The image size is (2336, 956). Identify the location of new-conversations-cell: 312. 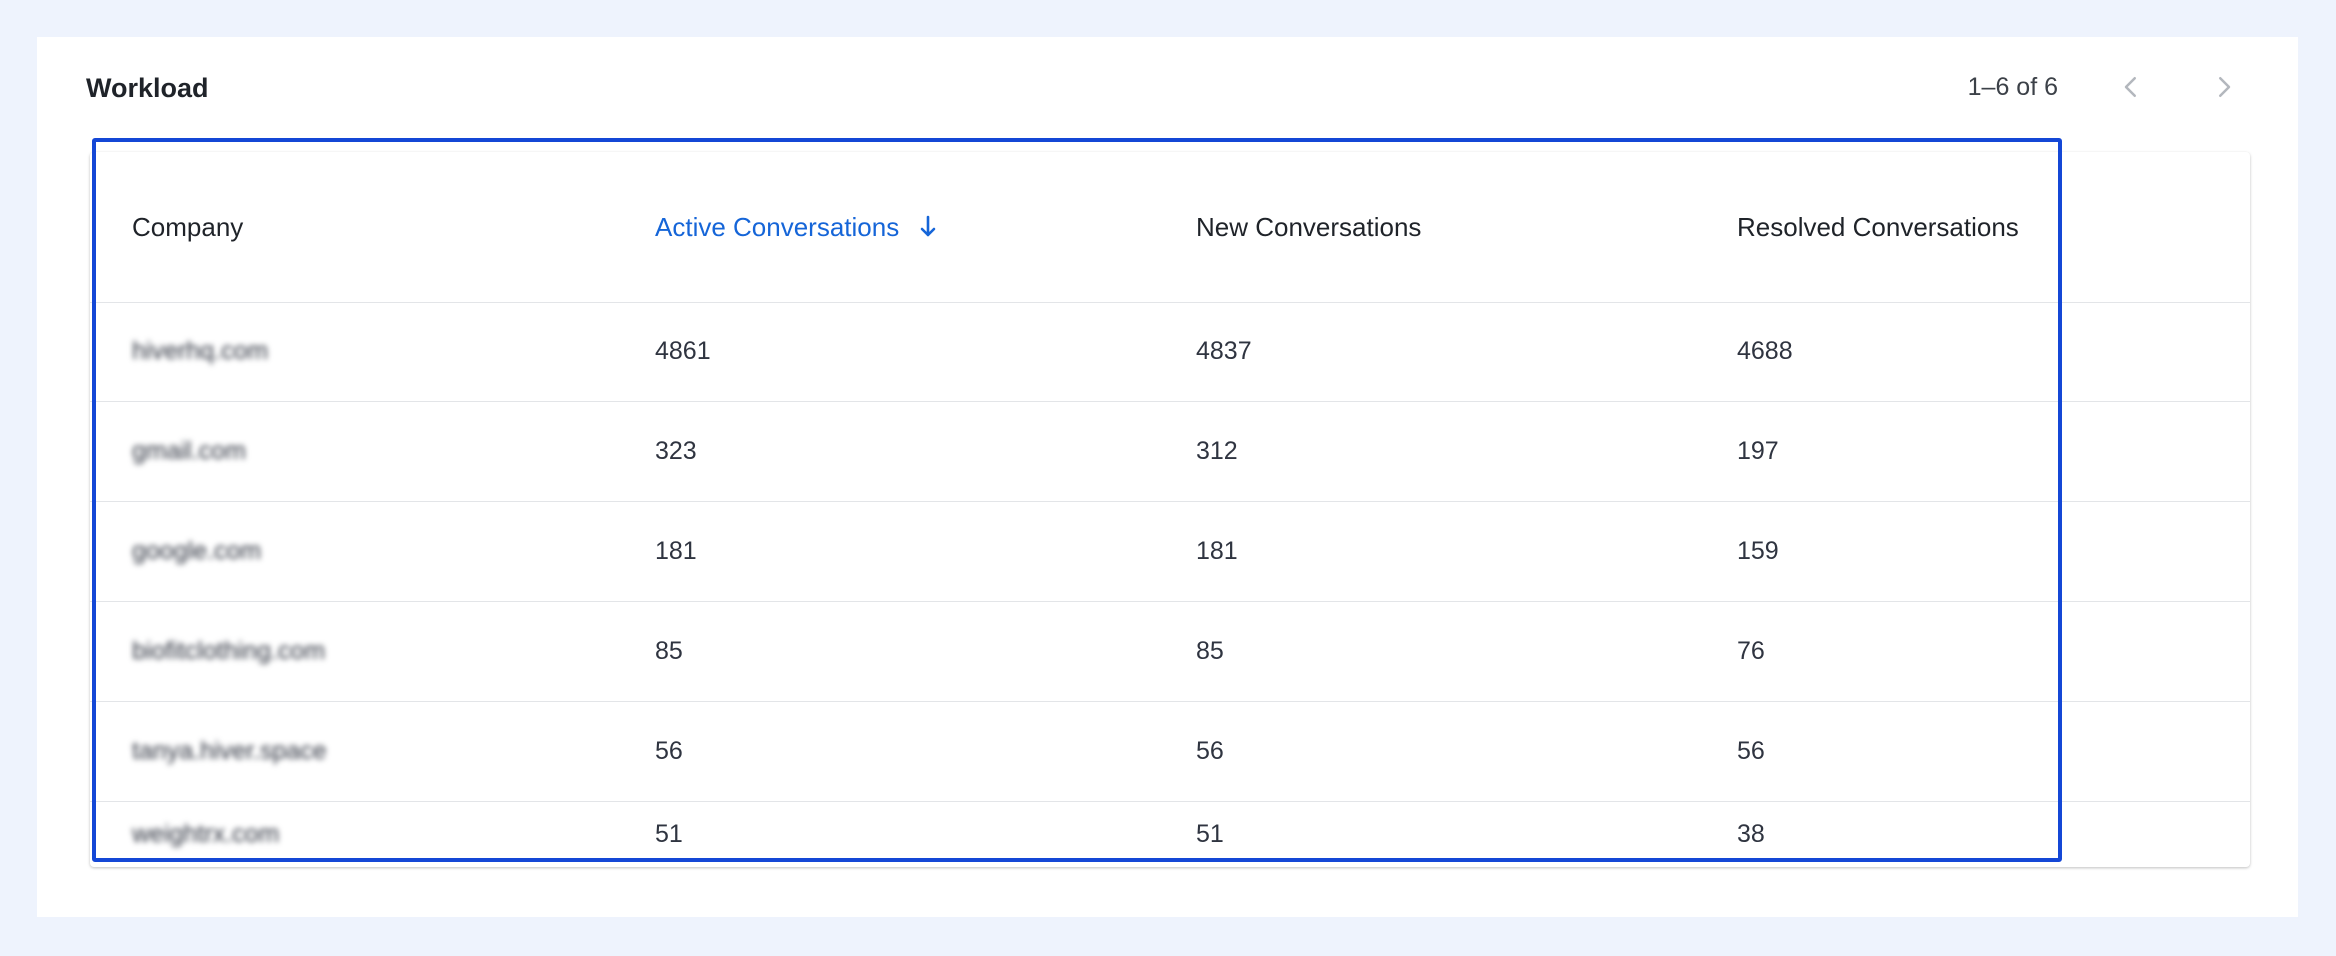
(1217, 451).